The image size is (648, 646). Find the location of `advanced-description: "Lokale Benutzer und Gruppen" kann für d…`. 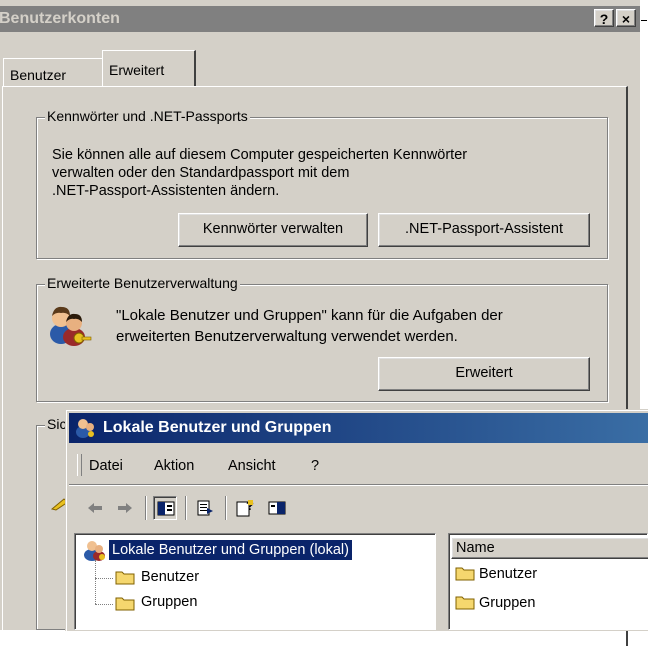

advanced-description: "Lokale Benutzer und Gruppen" kann für d… is located at coordinates (356, 326).